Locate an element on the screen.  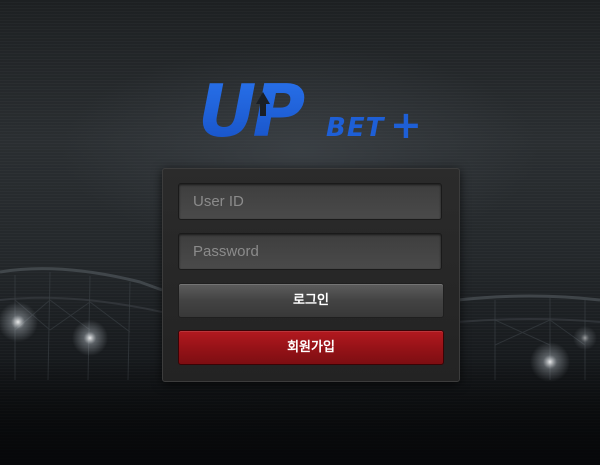
brand-logo: UP BET + is located at coordinates (310, 108).